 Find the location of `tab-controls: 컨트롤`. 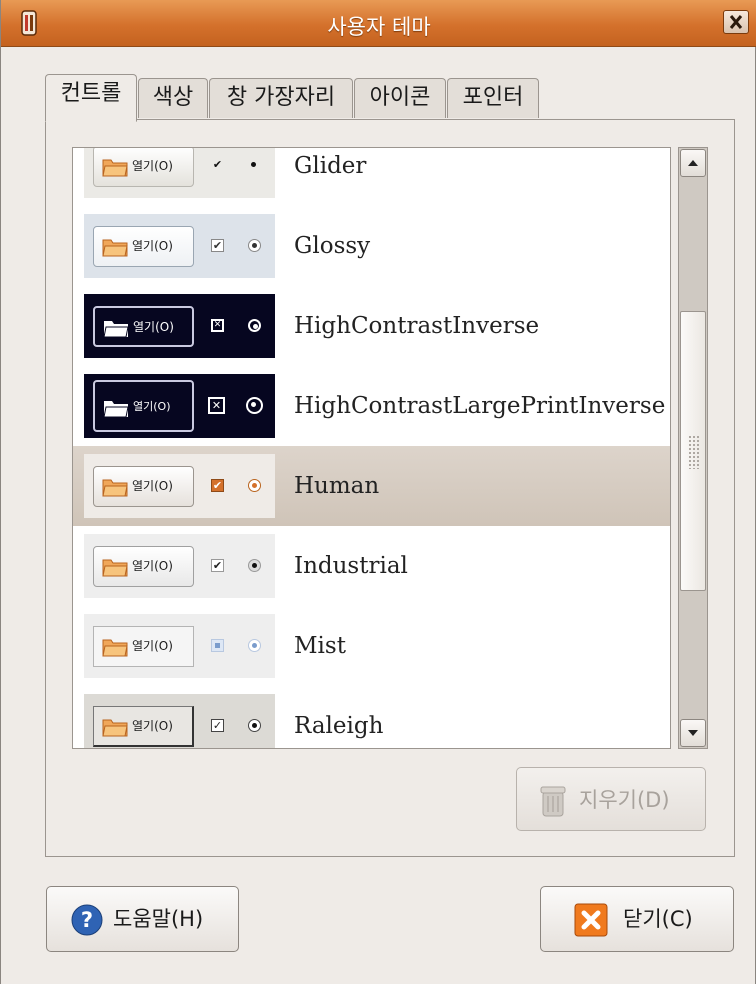

tab-controls: 컨트롤 is located at coordinates (91, 98).